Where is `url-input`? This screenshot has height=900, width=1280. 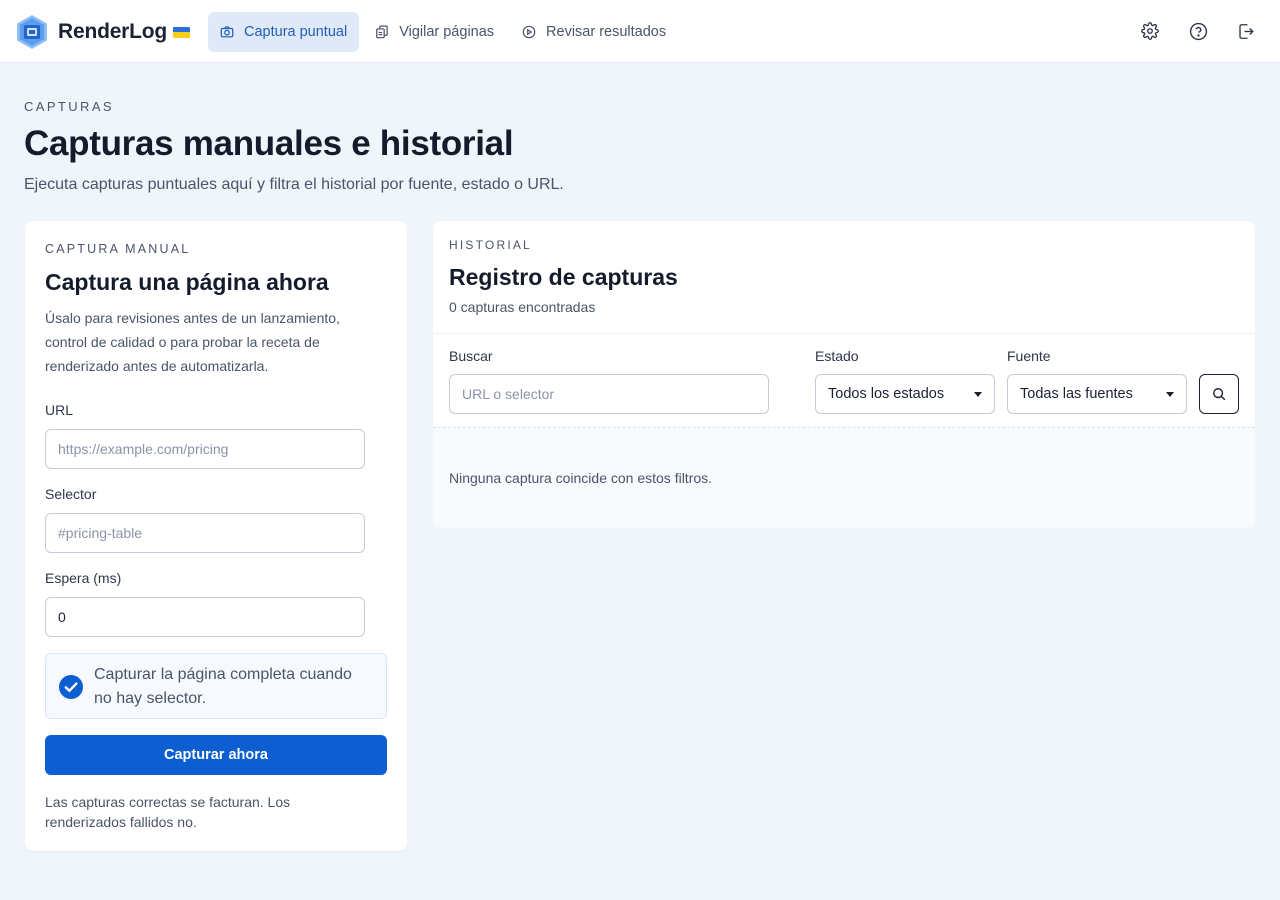 url-input is located at coordinates (205, 449).